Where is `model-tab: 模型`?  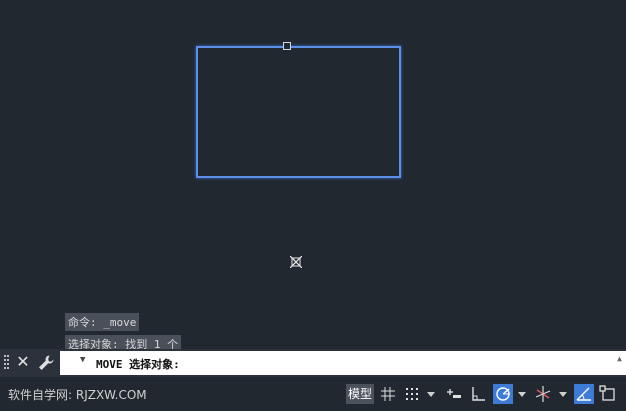 model-tab: 模型 is located at coordinates (360, 394).